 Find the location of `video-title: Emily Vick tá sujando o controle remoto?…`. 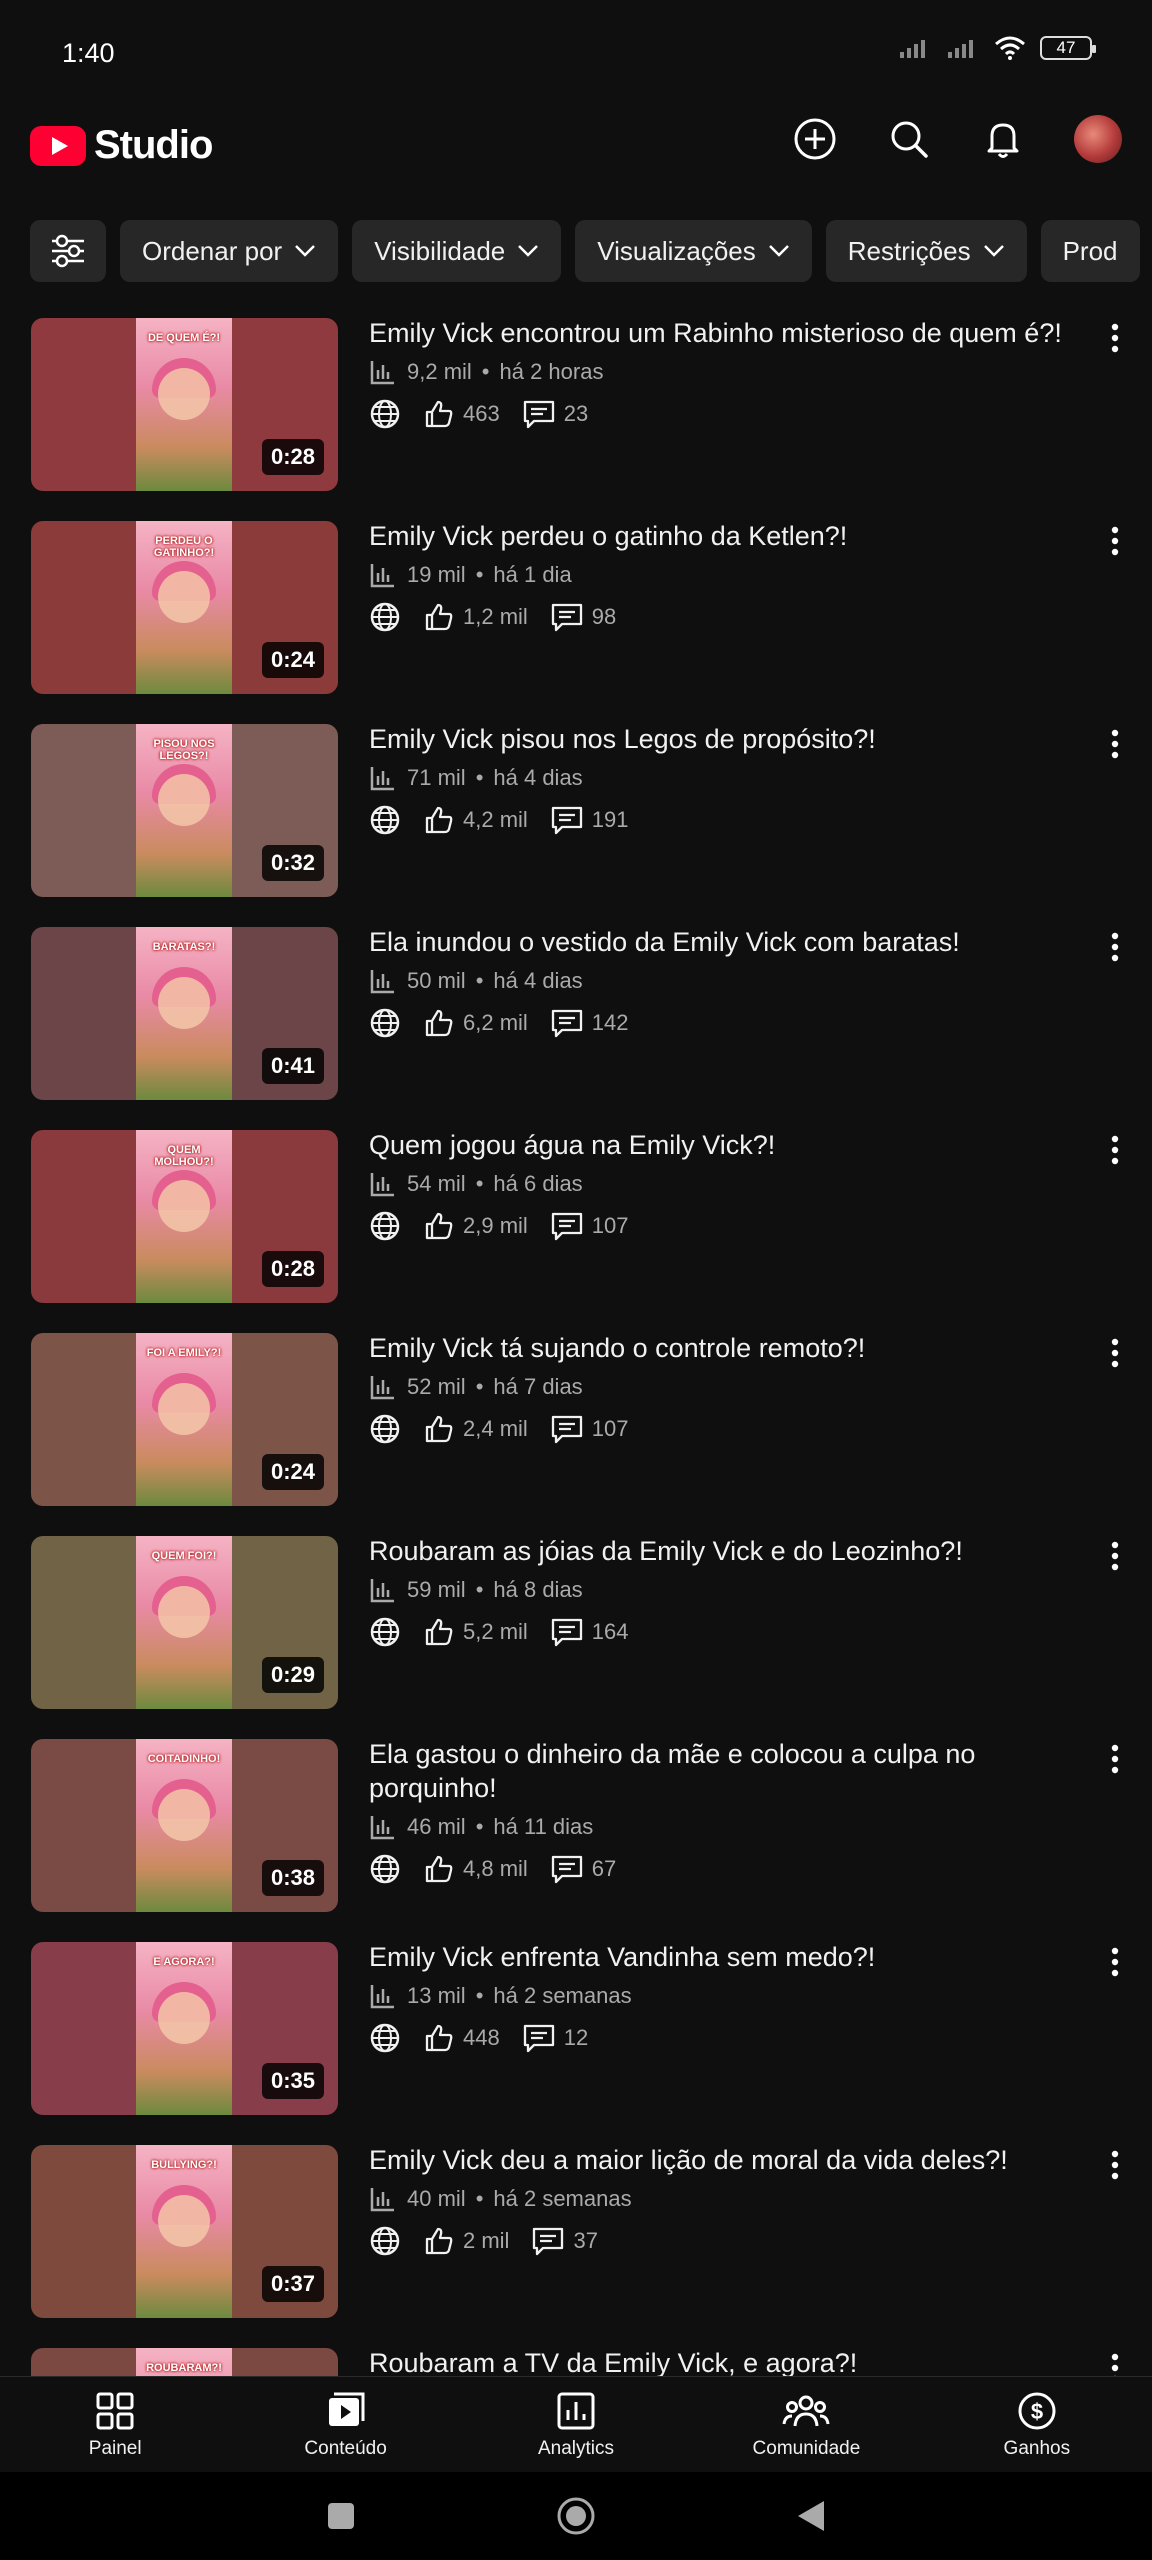

video-title: Emily Vick tá sujando o controle remoto?… is located at coordinates (724, 1348).